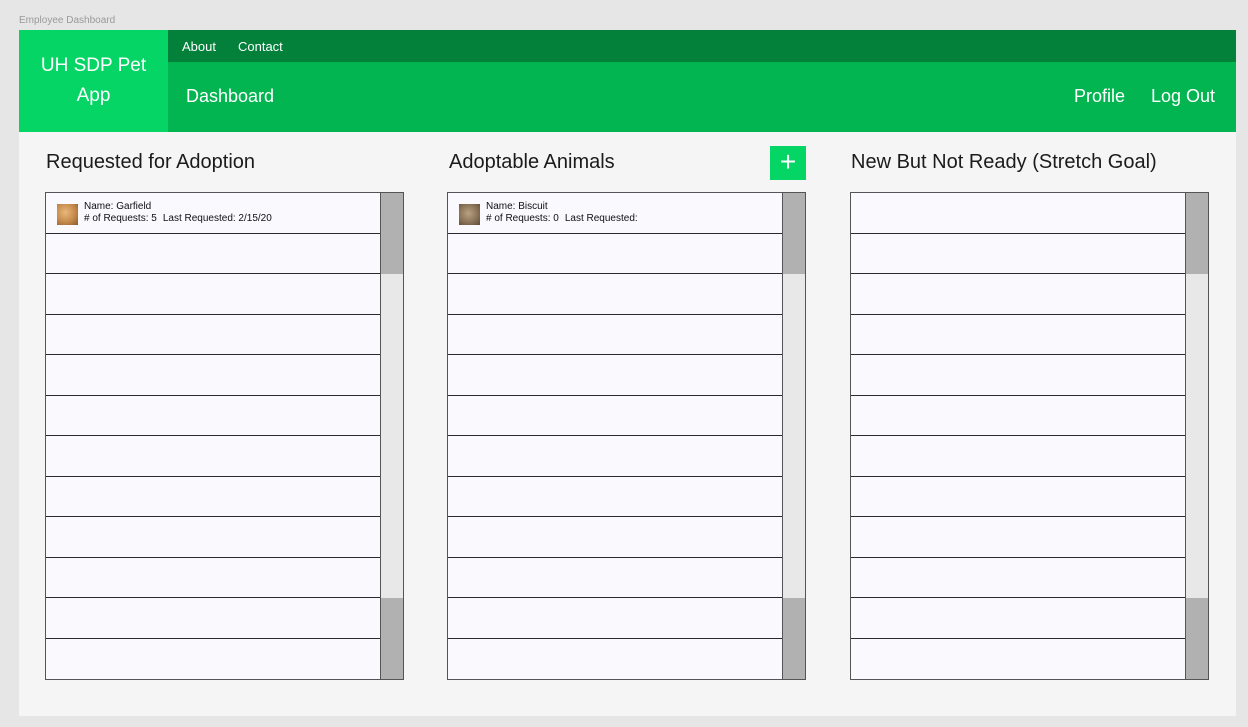 Image resolution: width=1248 pixels, height=727 pixels. Describe the element at coordinates (788, 163) in the screenshot. I see `add-animal-button: +` at that location.